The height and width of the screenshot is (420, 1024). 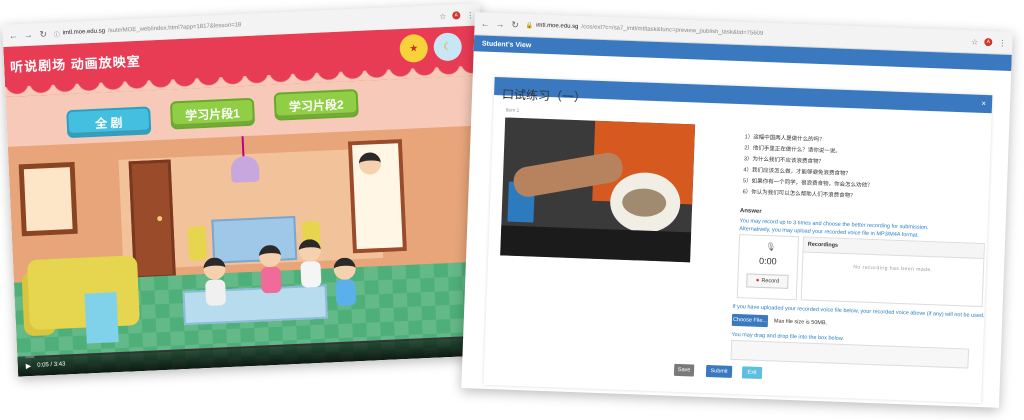 What do you see at coordinates (101, 318) in the screenshot?
I see `side-table` at bounding box center [101, 318].